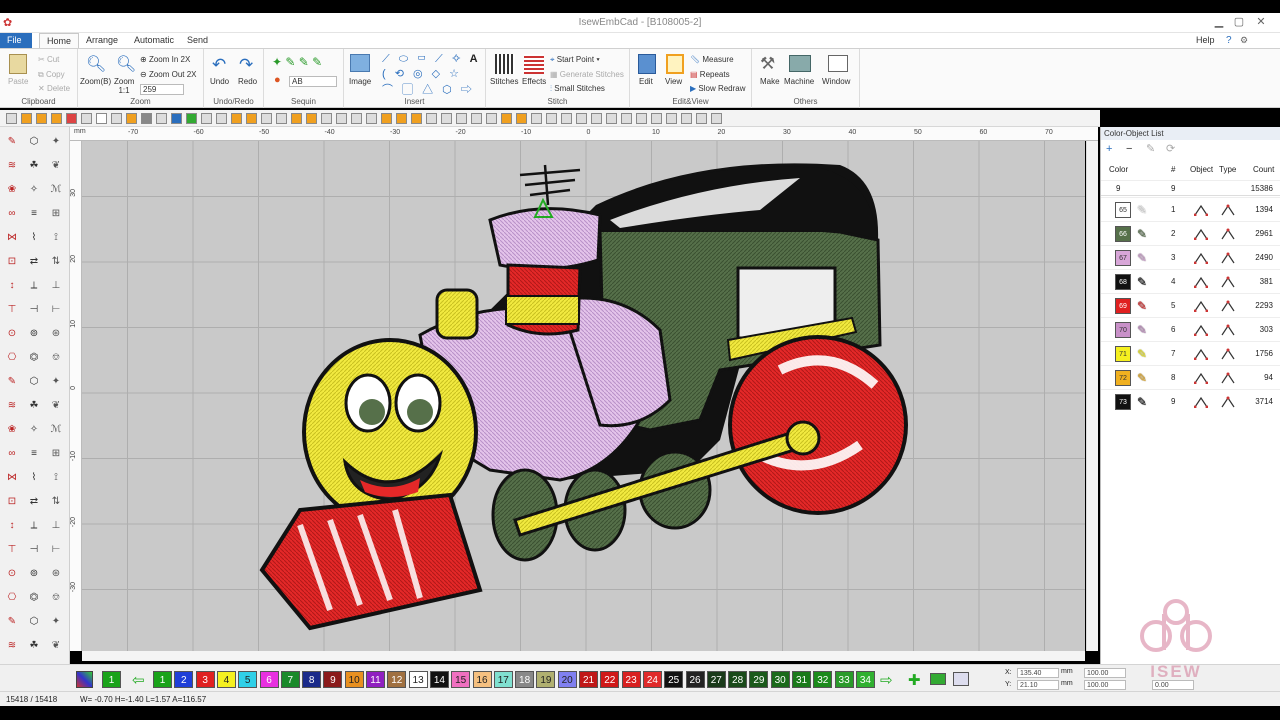 The width and height of the screenshot is (1280, 720). Describe the element at coordinates (1190, 353) in the screenshot. I see `color-object-row: 71 ✎ 7 1756` at that location.